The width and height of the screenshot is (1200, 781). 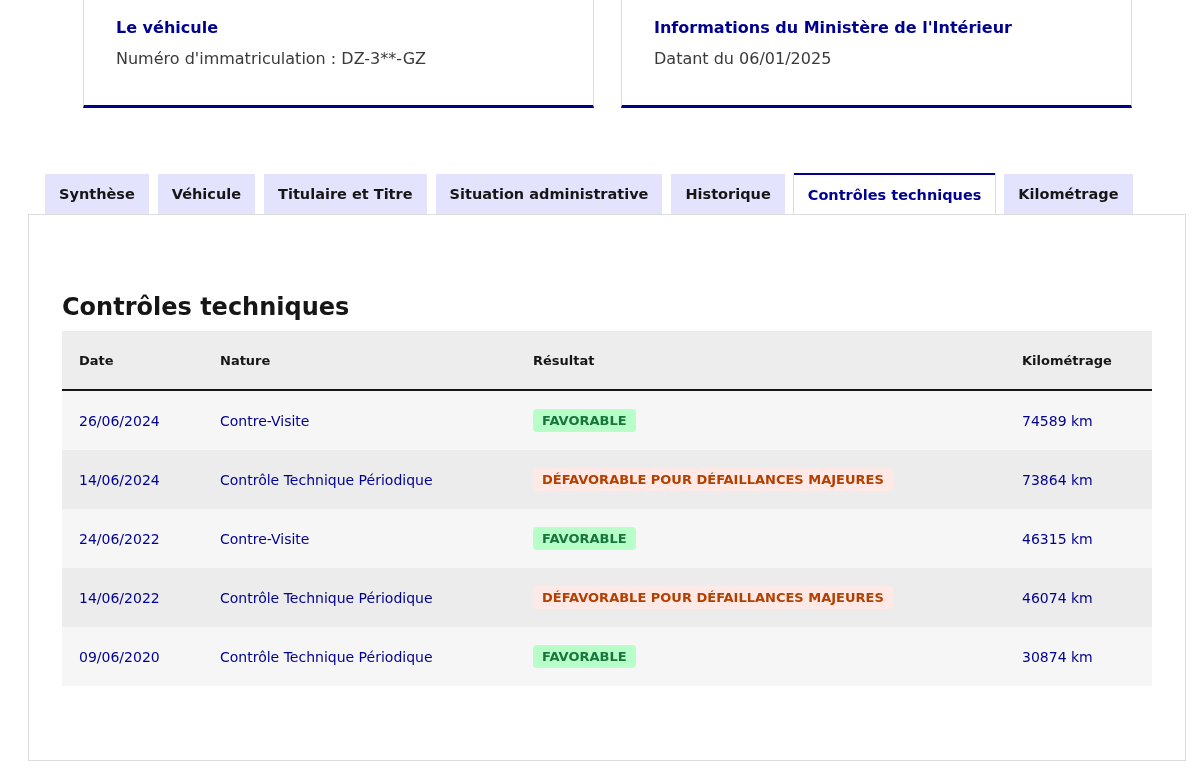 I want to click on date-cell-text: 24/06/2022, so click(x=119, y=538).